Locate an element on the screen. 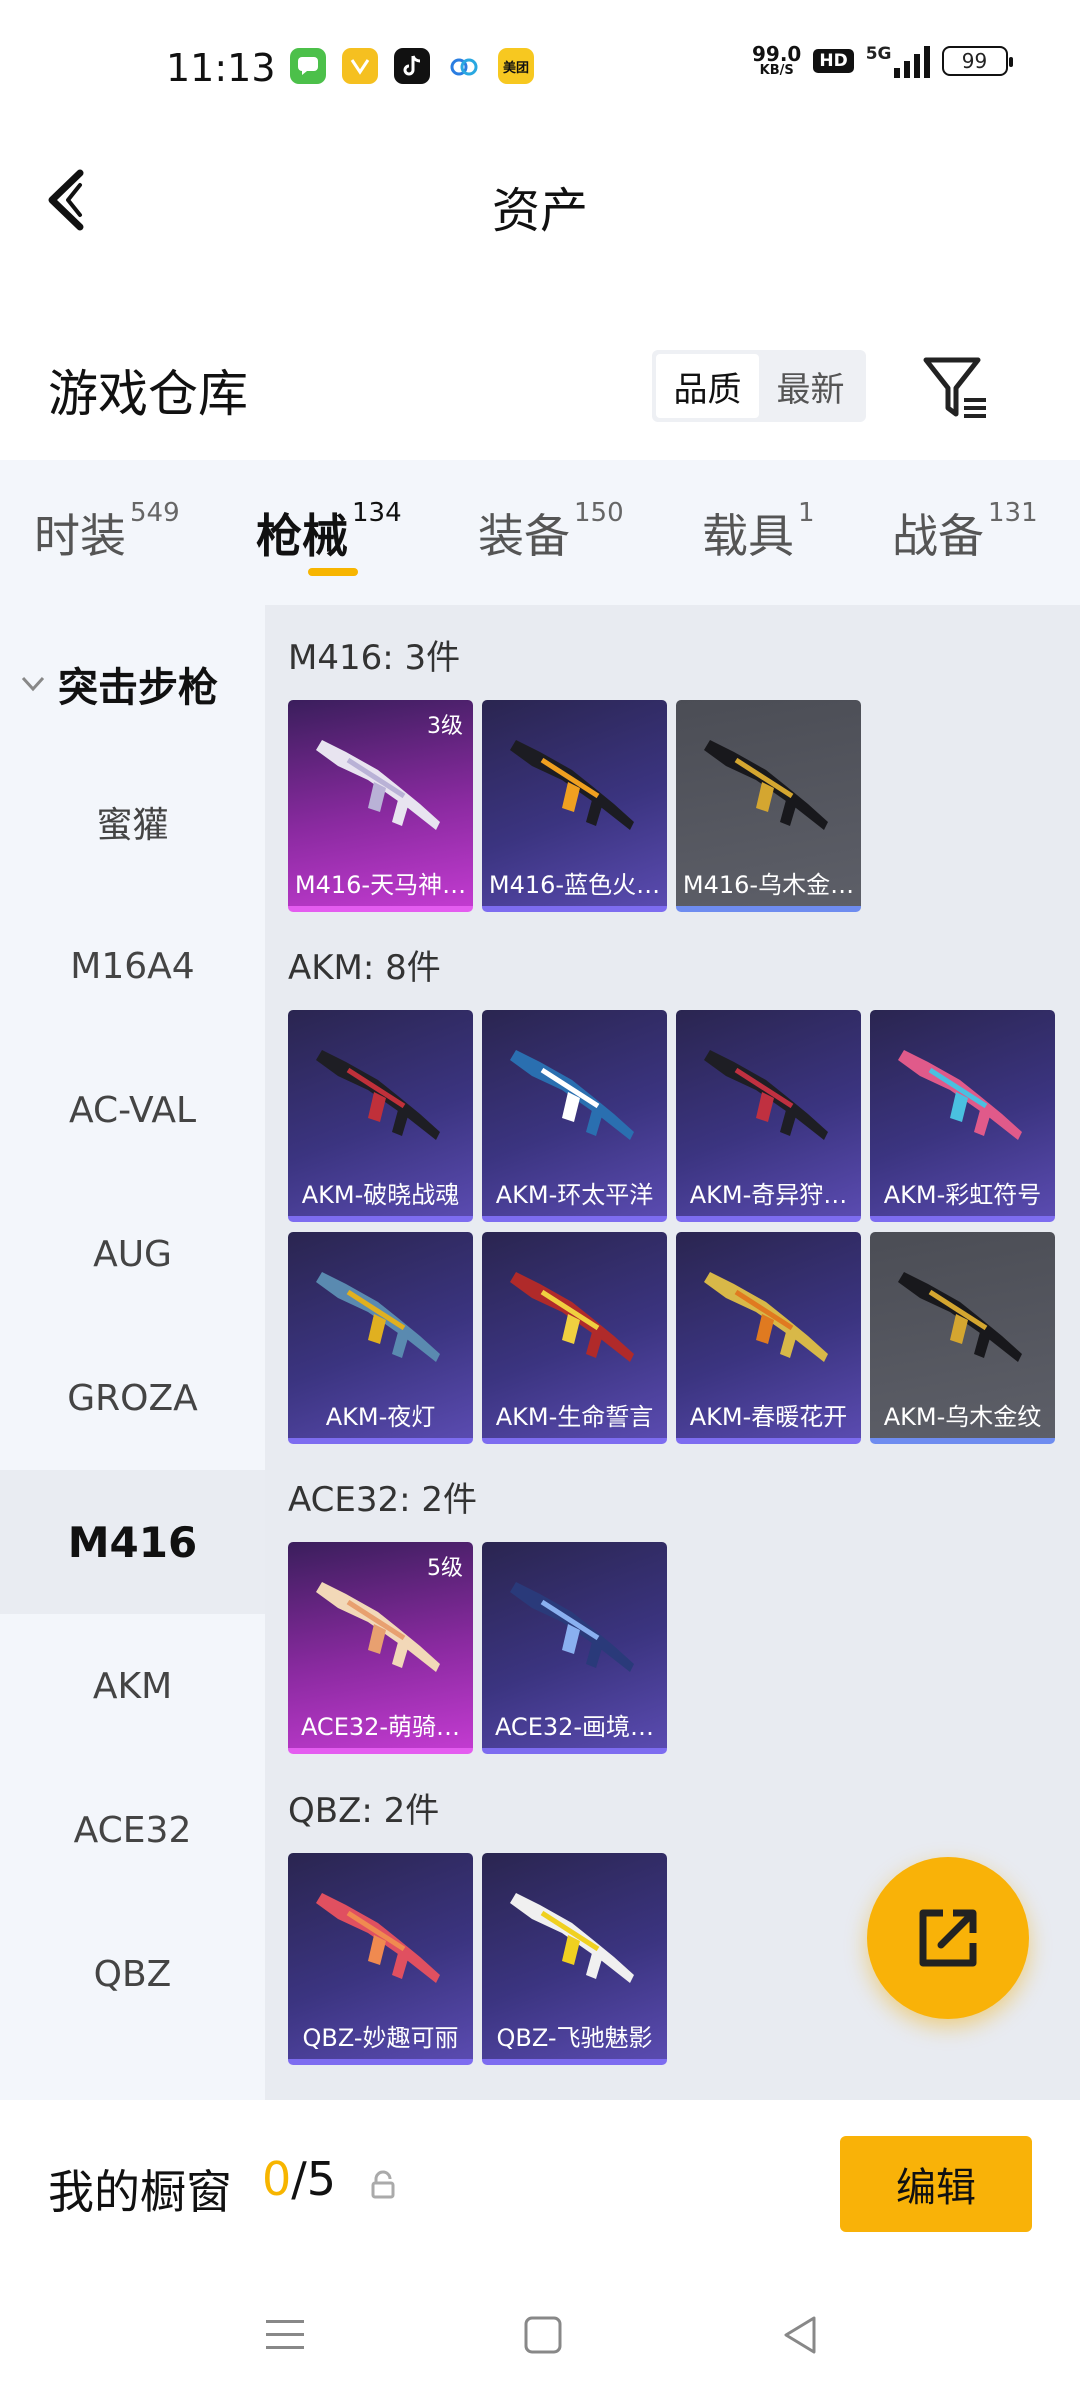  sort-toggle: 品质 最新 is located at coordinates (759, 386).